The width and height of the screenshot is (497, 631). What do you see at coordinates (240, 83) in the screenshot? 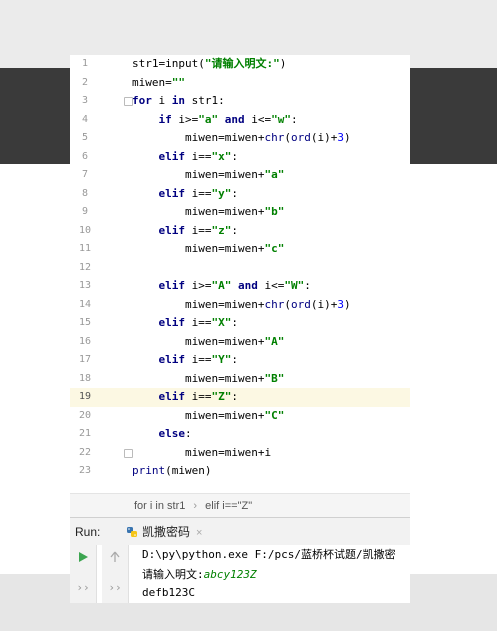
I see `code-line: 2 miwen=""` at bounding box center [240, 83].